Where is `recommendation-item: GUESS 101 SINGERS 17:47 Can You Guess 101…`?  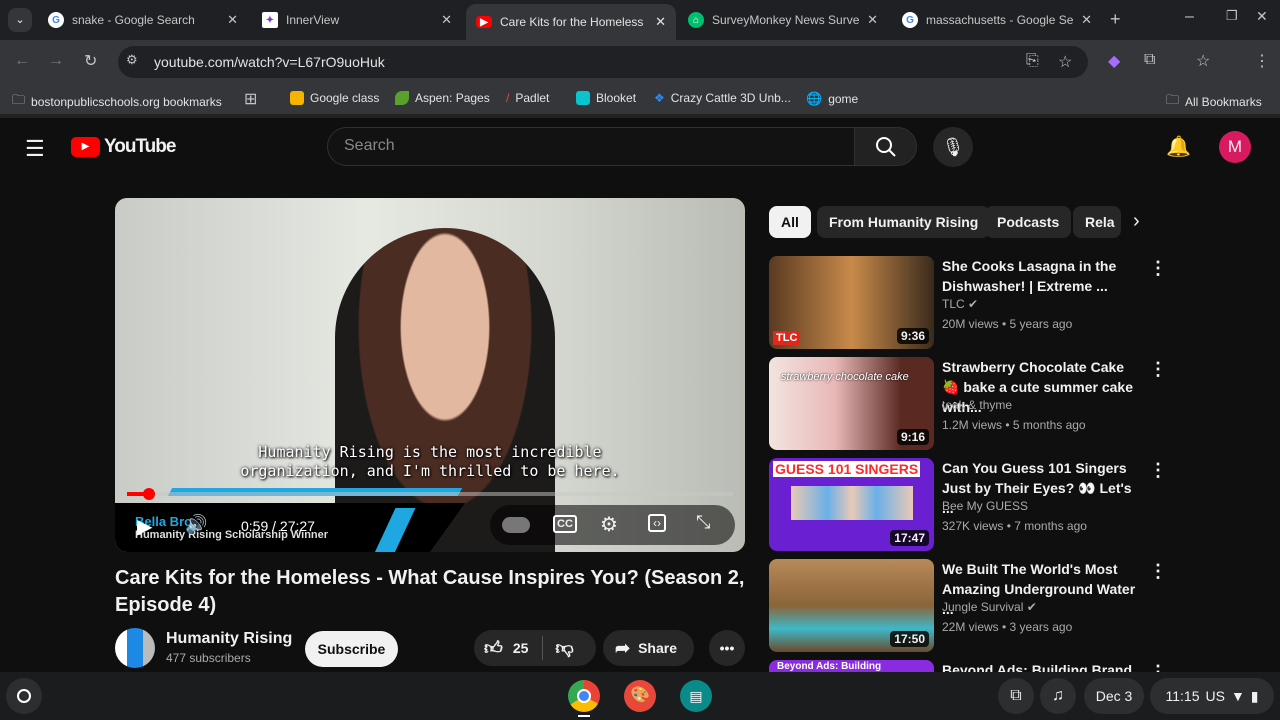 recommendation-item: GUESS 101 SINGERS 17:47 Can You Guess 101… is located at coordinates (969, 504).